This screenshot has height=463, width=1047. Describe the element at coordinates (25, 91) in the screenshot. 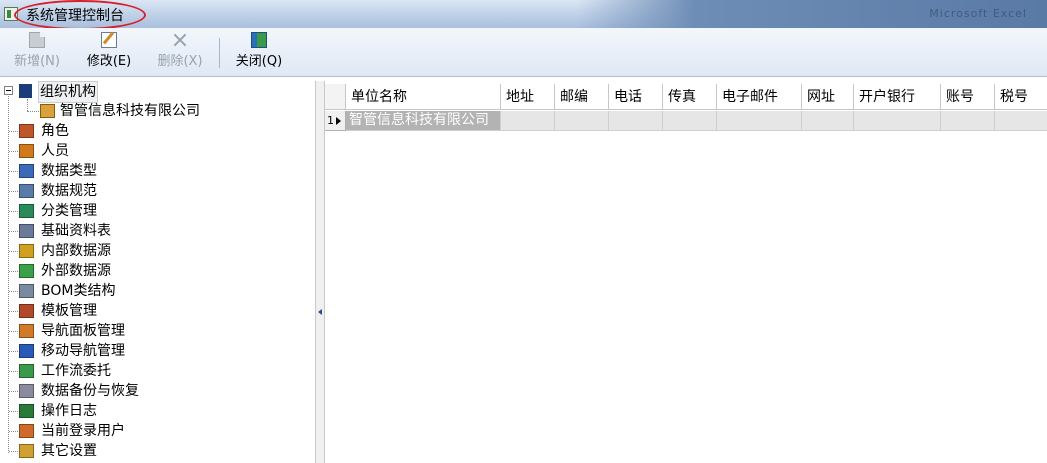

I see `org-structure-icon` at that location.